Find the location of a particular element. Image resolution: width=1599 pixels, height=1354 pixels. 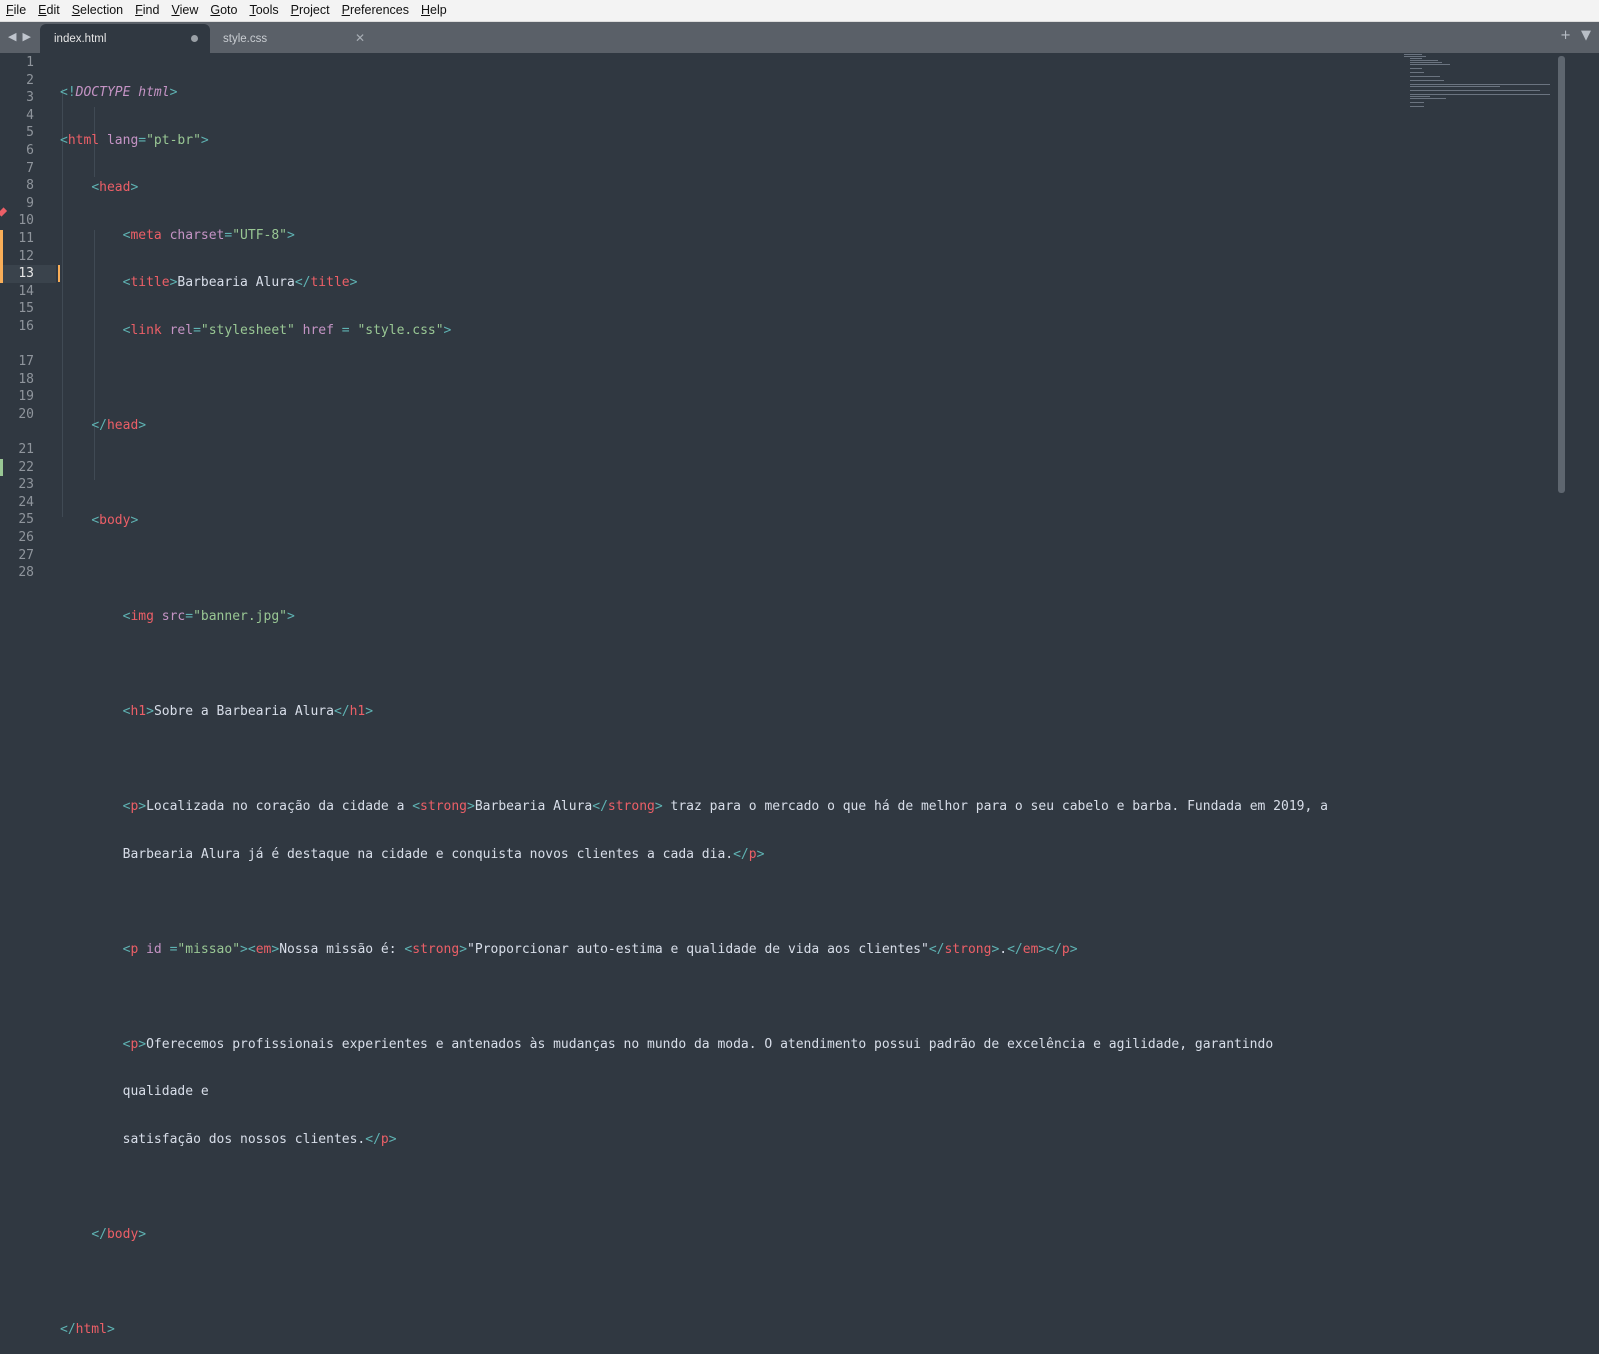

code-line: <body> is located at coordinates (115, 521).